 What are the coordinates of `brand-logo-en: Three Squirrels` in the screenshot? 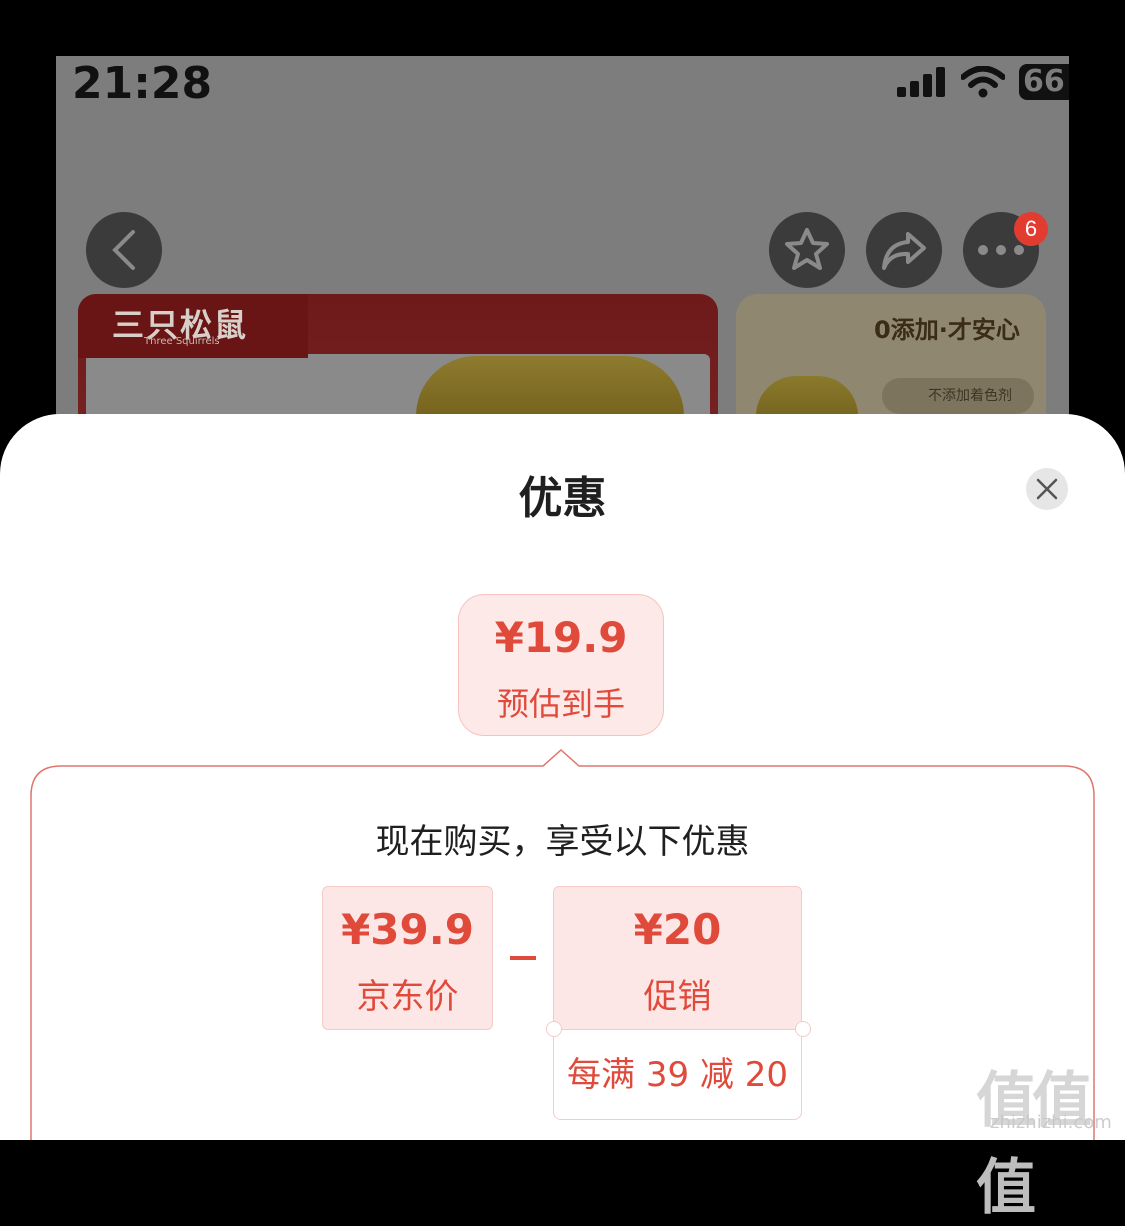 It's located at (182, 341).